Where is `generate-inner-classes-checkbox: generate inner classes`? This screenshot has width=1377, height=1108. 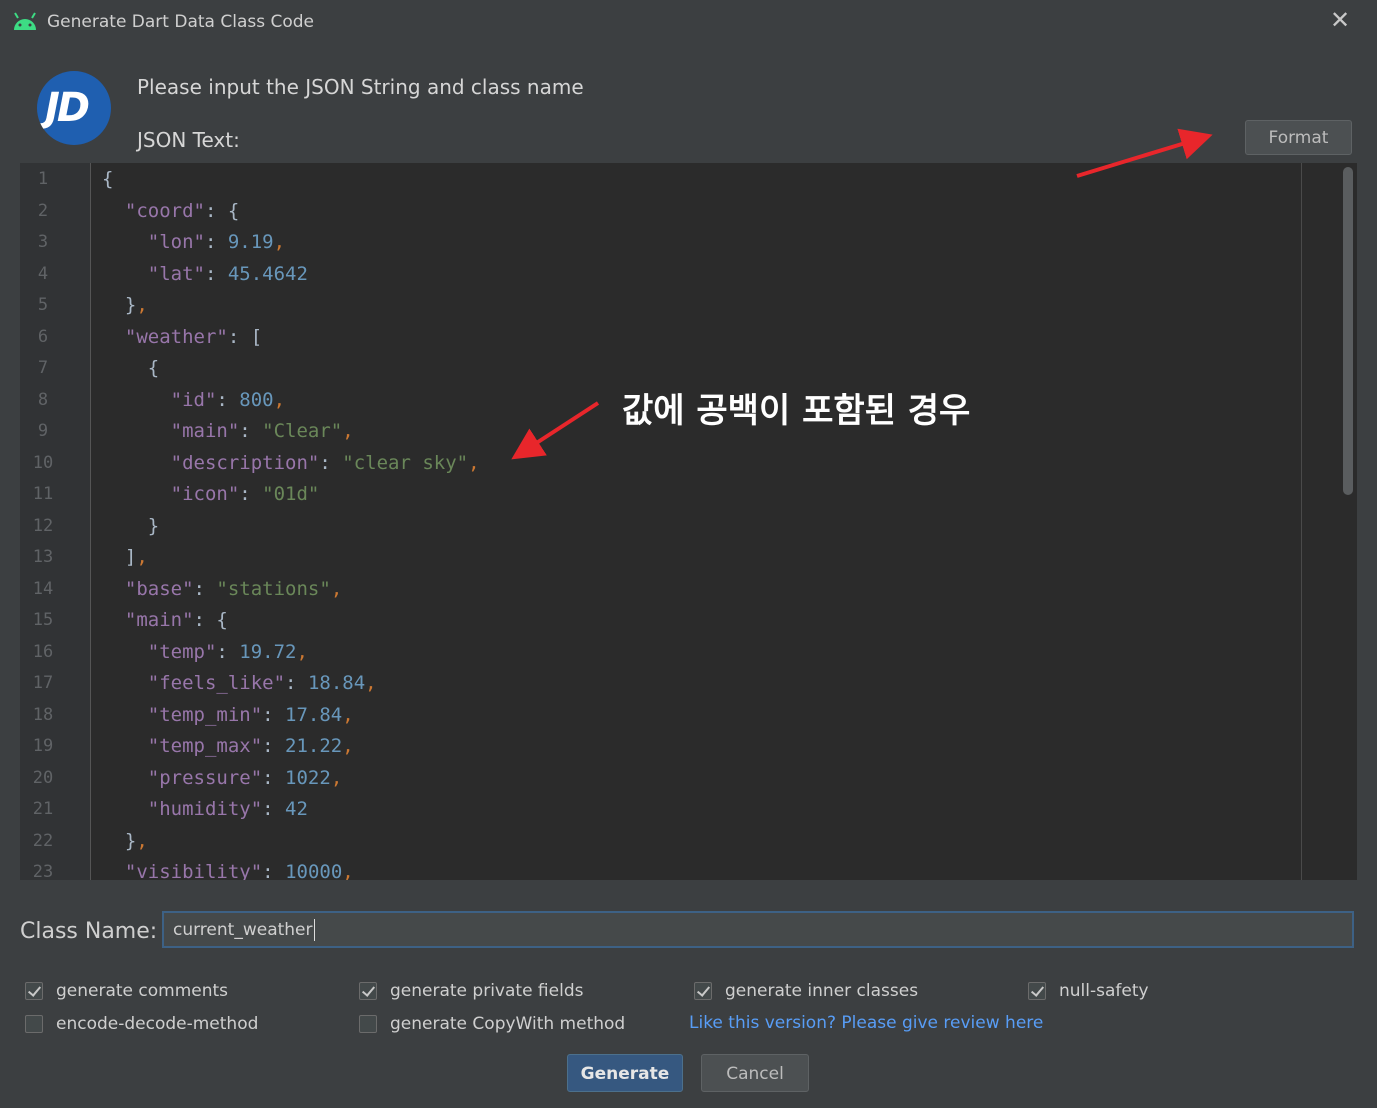
generate-inner-classes-checkbox: generate inner classes is located at coordinates (806, 991).